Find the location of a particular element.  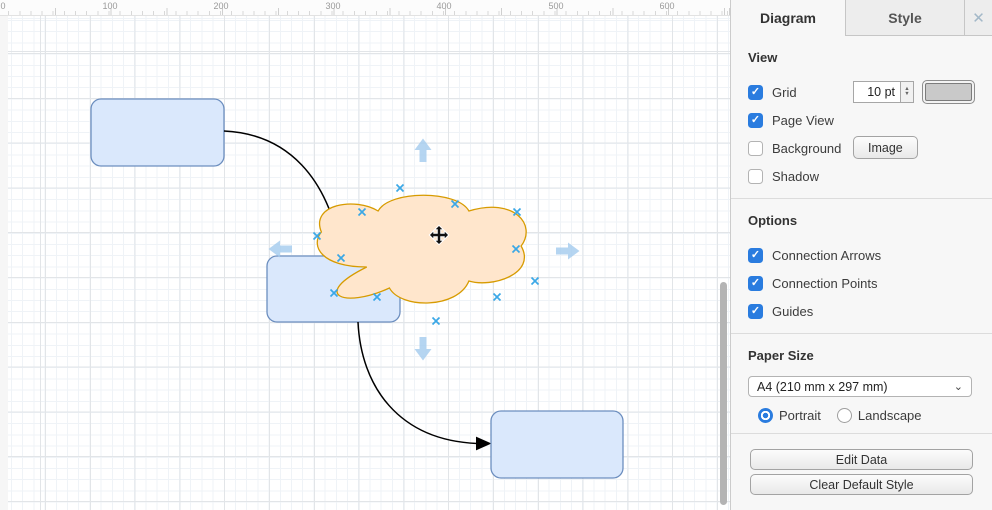

grid-size-input is located at coordinates (877, 92).